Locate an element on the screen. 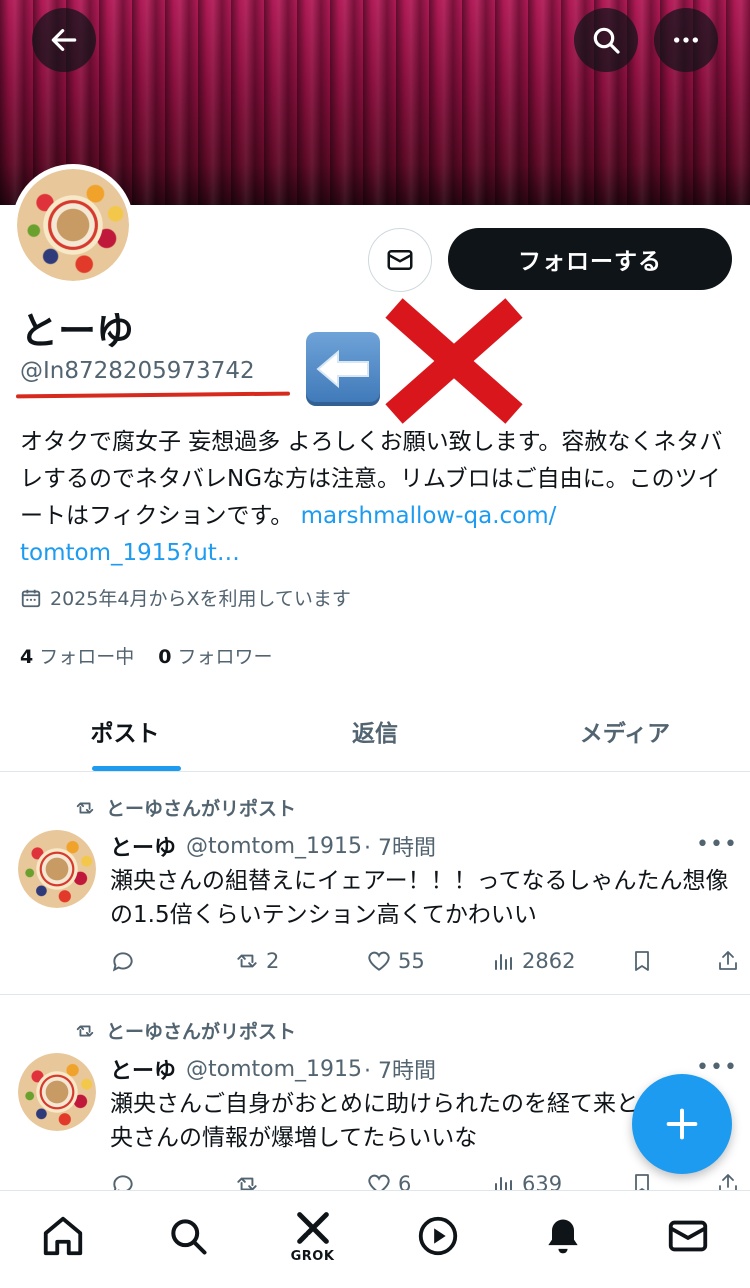  more-horizontal-icon is located at coordinates (686, 40).